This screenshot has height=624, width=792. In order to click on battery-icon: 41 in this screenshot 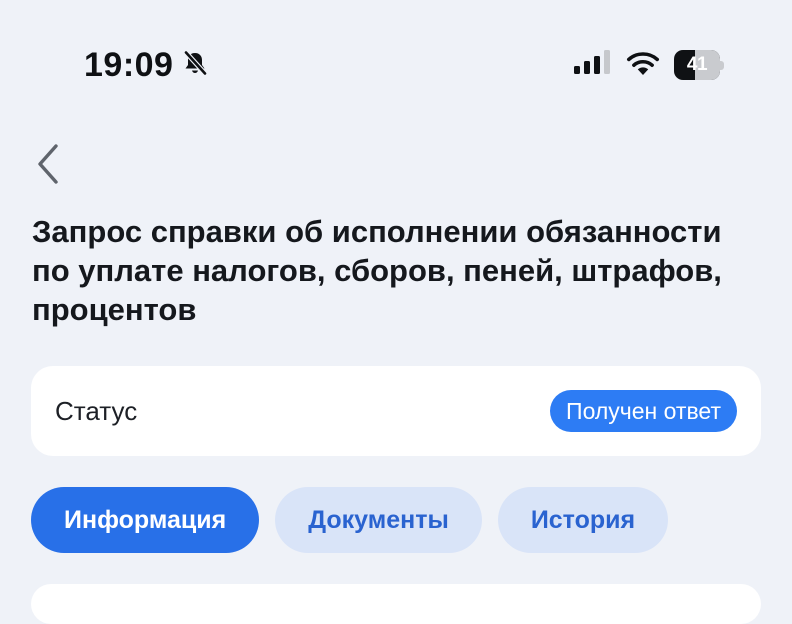, I will do `click(699, 64)`.